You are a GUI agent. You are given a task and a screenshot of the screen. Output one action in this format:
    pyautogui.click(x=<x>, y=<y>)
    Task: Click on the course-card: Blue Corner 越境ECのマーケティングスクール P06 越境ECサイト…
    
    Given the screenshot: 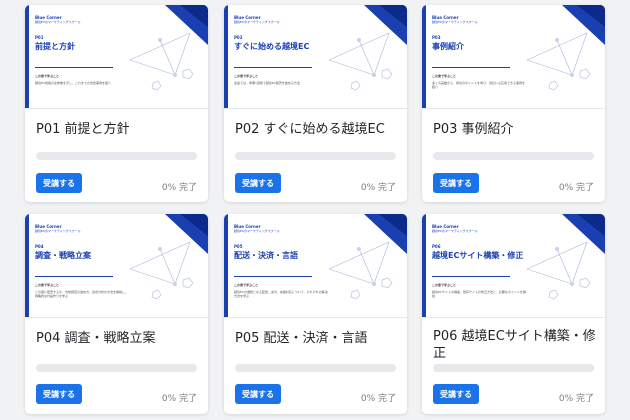 What is the action you would take?
    pyautogui.click(x=513, y=314)
    